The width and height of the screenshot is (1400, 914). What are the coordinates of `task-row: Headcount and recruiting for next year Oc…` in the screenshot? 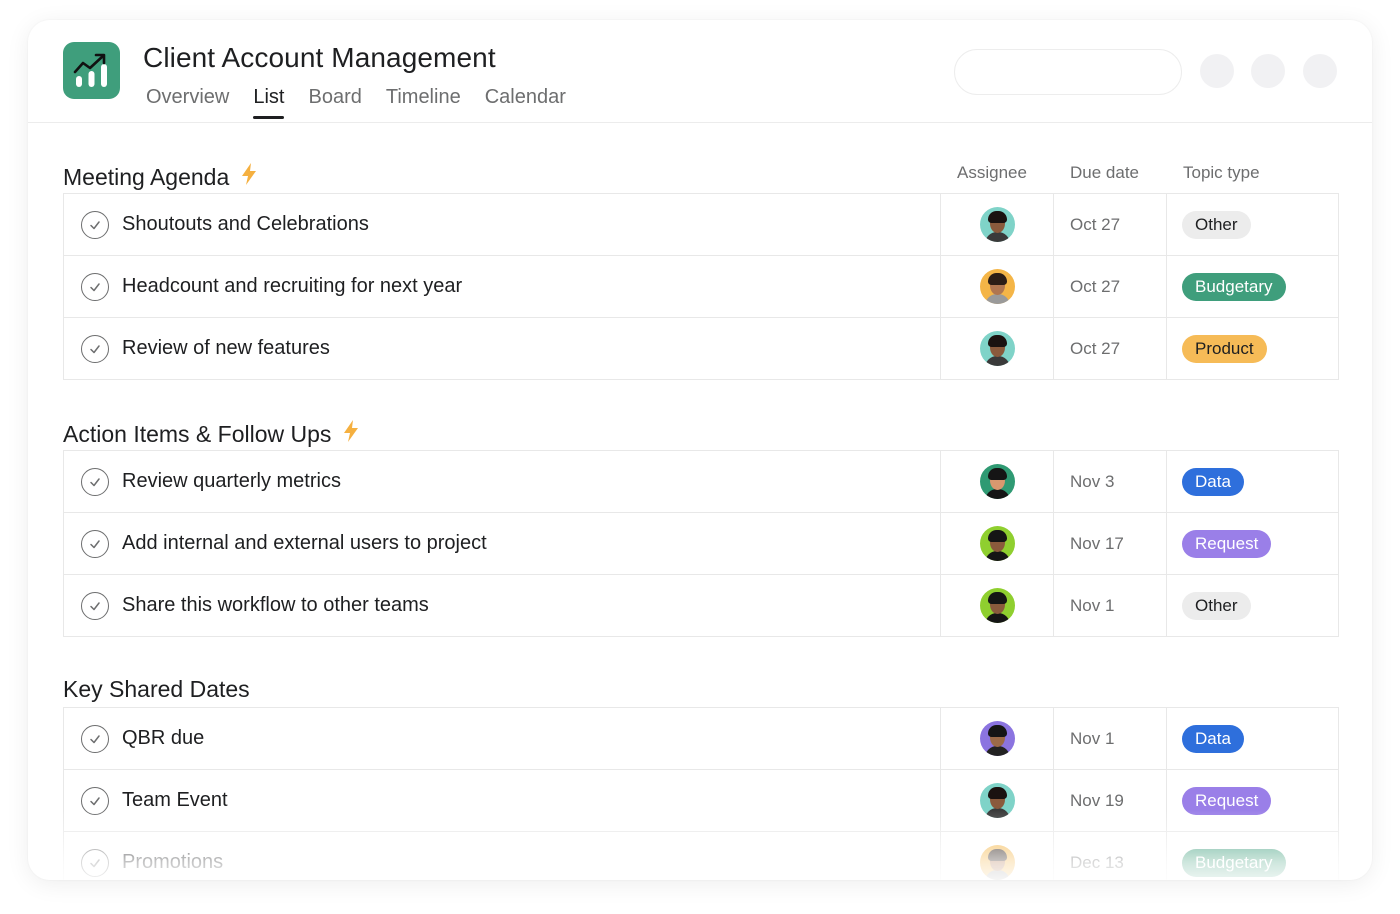 It's located at (701, 287).